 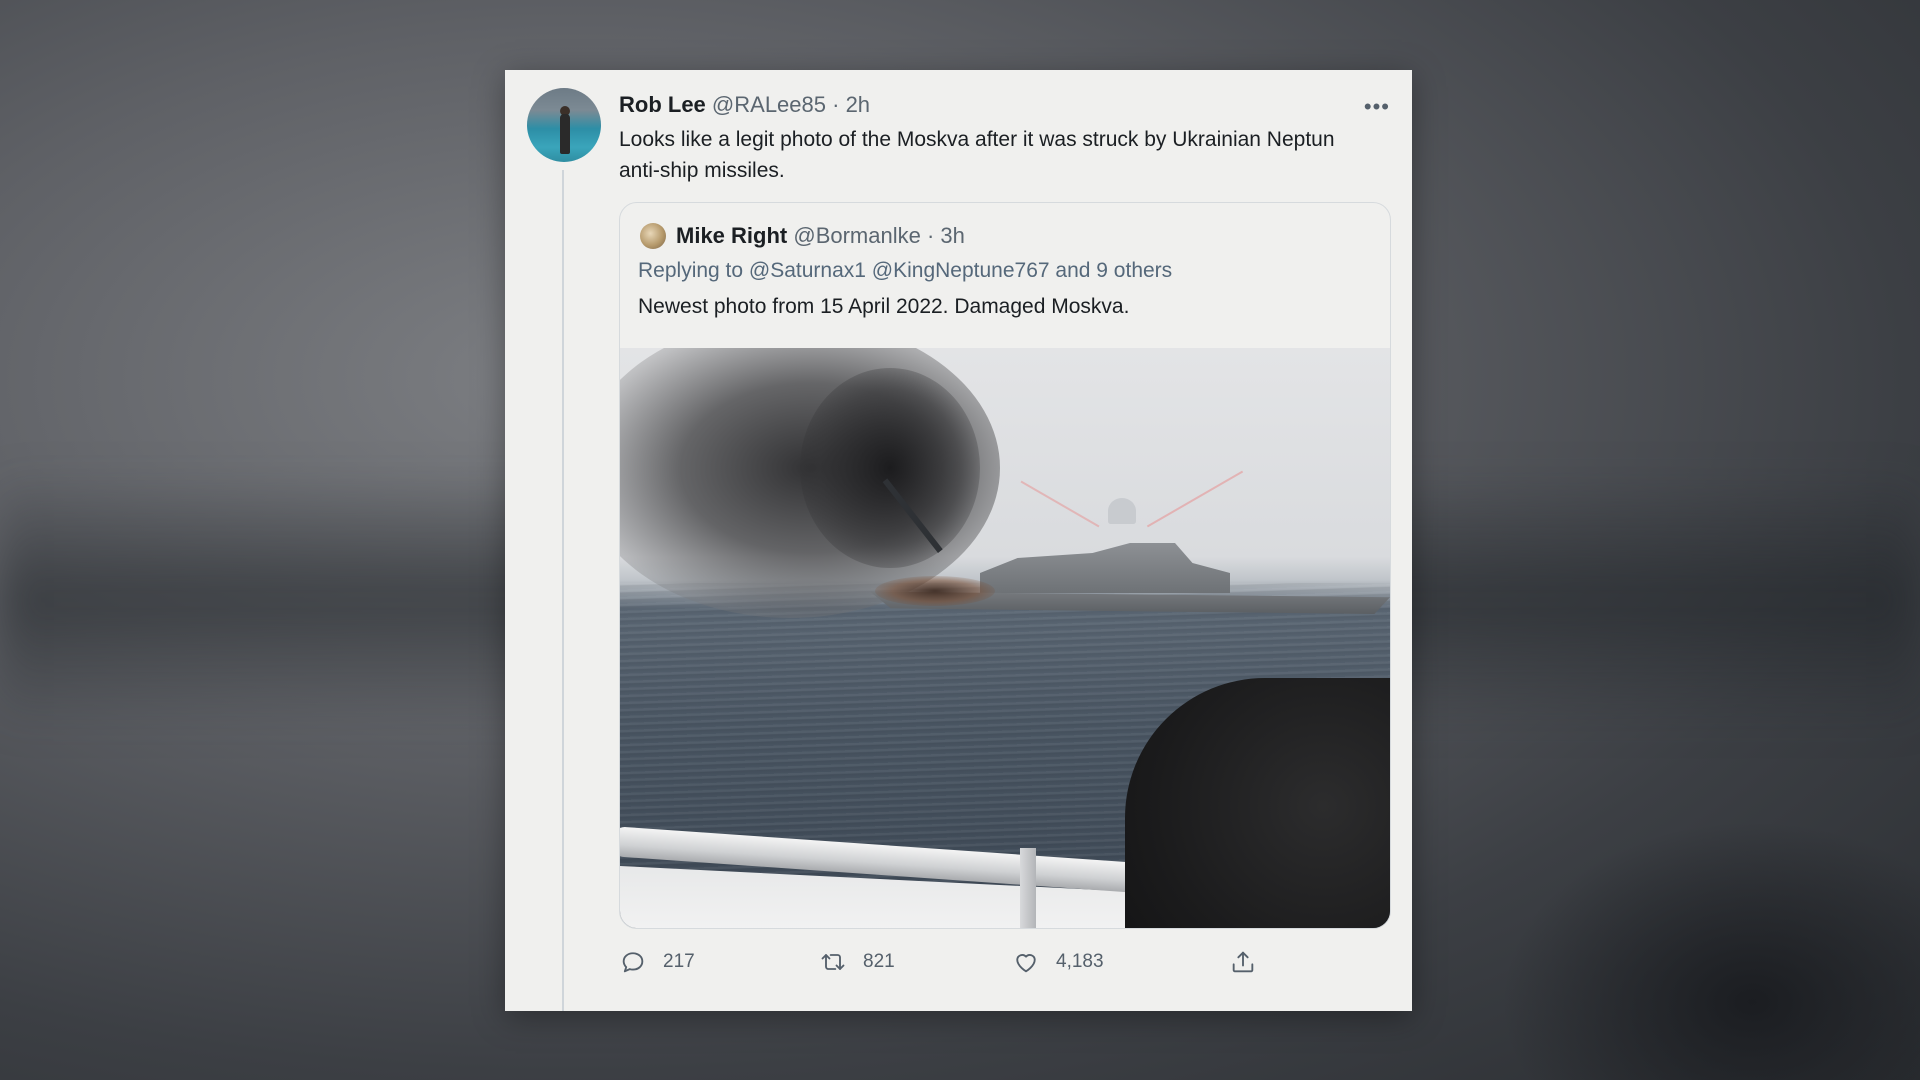 What do you see at coordinates (1080, 961) in the screenshot?
I see `like-count: 4,183` at bounding box center [1080, 961].